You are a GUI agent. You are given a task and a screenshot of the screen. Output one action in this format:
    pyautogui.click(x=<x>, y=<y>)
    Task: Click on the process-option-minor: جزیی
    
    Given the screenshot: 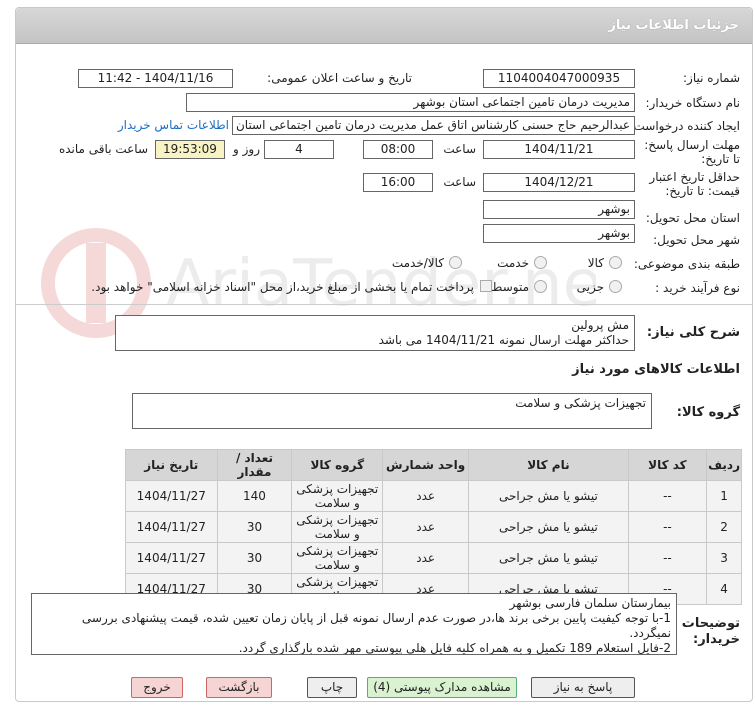 What is the action you would take?
    pyautogui.click(x=590, y=287)
    